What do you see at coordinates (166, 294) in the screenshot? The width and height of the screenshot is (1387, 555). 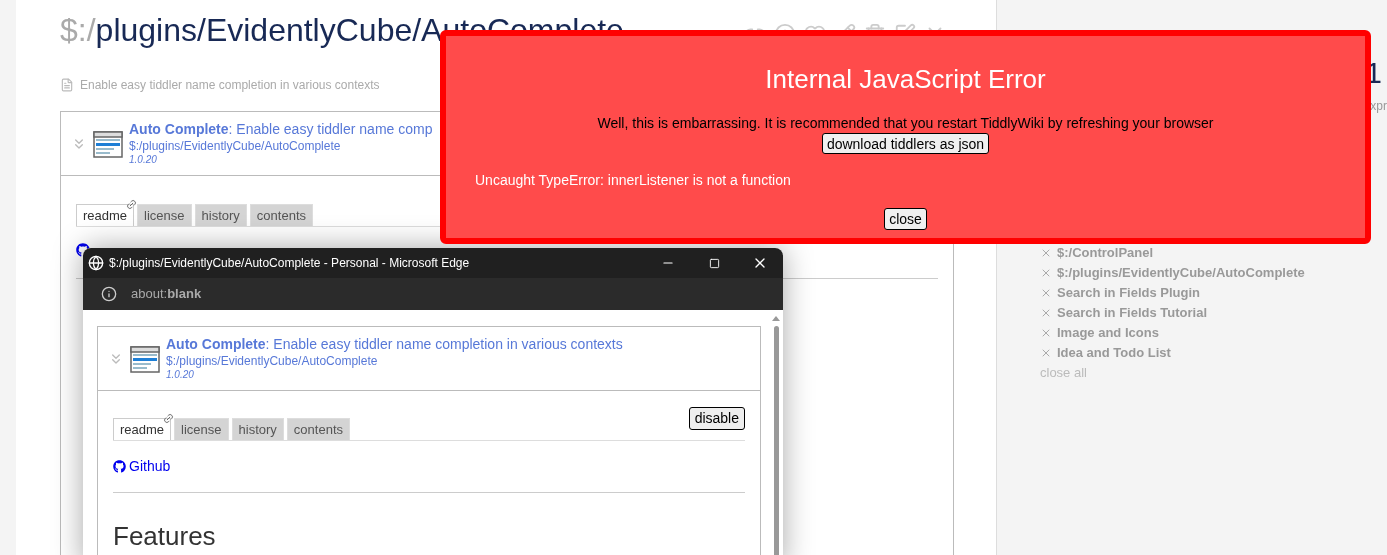 I see `address-text: about:blank` at bounding box center [166, 294].